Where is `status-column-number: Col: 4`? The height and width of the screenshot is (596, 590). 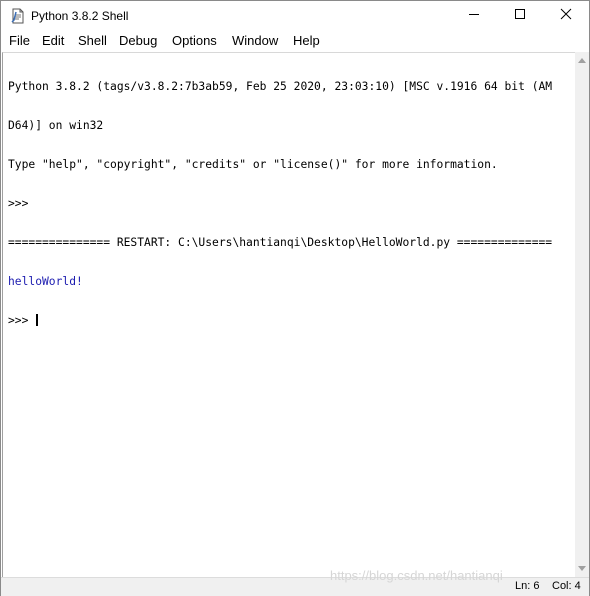 status-column-number: Col: 4 is located at coordinates (566, 586).